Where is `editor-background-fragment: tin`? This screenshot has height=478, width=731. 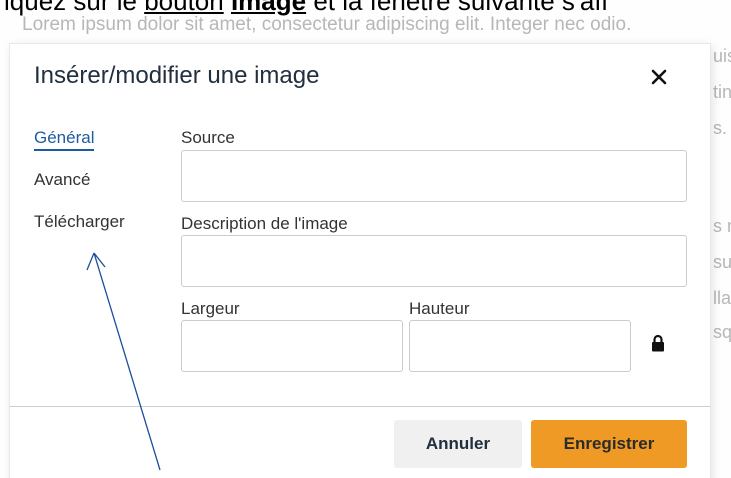
editor-background-fragment: tin is located at coordinates (722, 92).